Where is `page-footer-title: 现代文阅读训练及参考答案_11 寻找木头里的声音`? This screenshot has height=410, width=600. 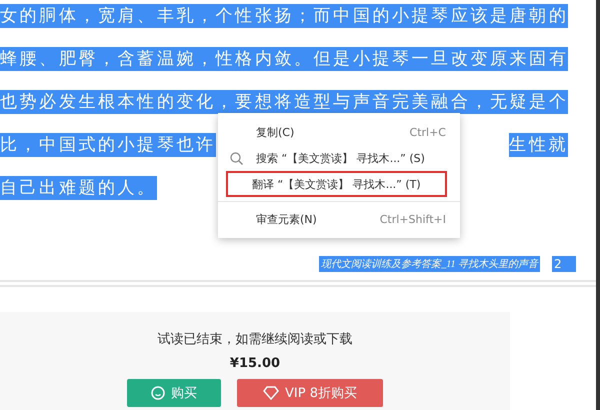
page-footer-title: 现代文阅读训练及参考答案_11 寻找木头里的声音 is located at coordinates (429, 264).